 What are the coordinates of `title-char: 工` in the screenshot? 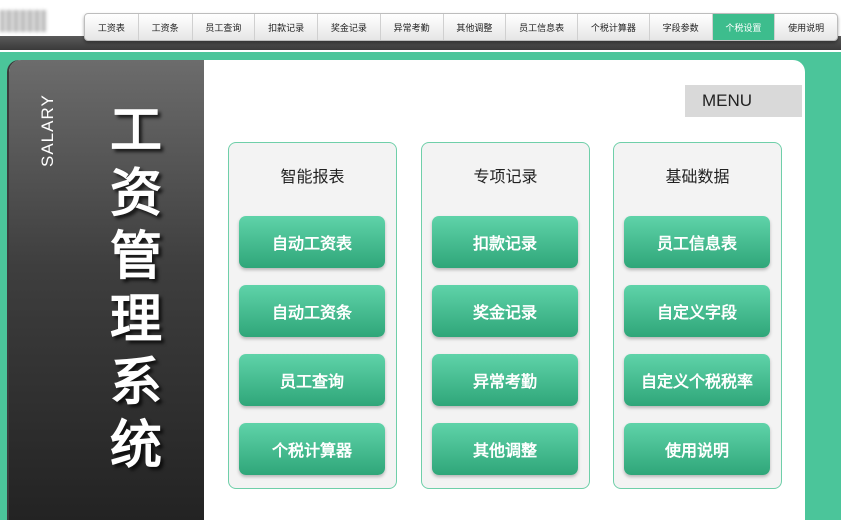 It's located at (135, 131).